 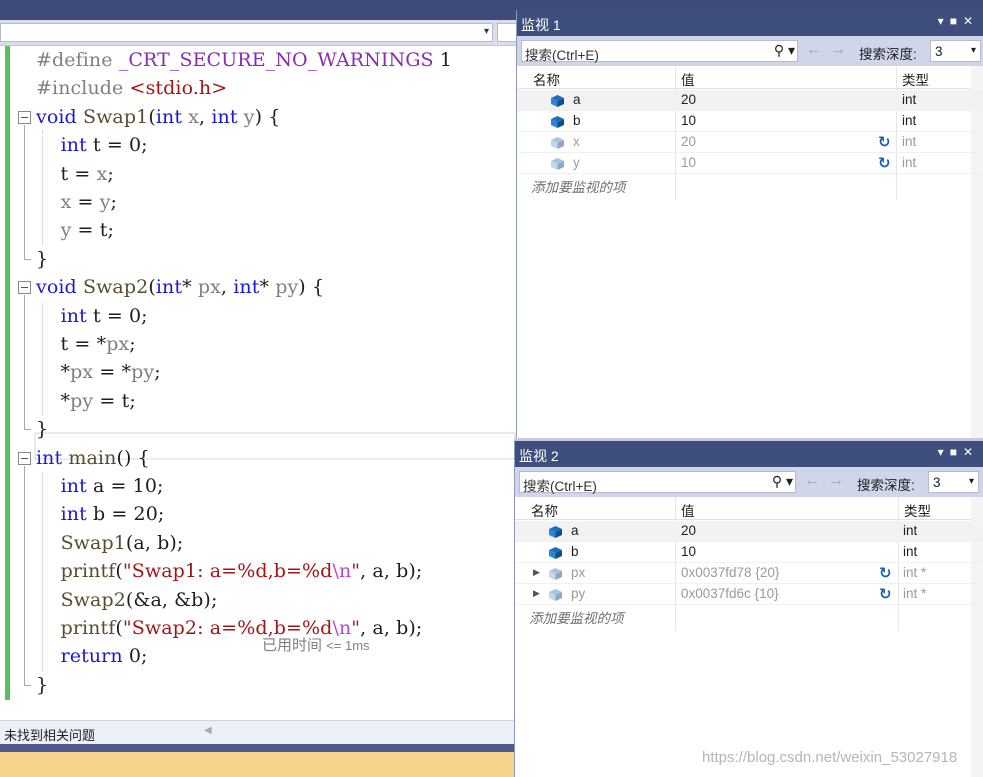 What do you see at coordinates (229, 571) in the screenshot?
I see `code-line: printf("Swap1: a=%d,b=%d\n", a, b);` at bounding box center [229, 571].